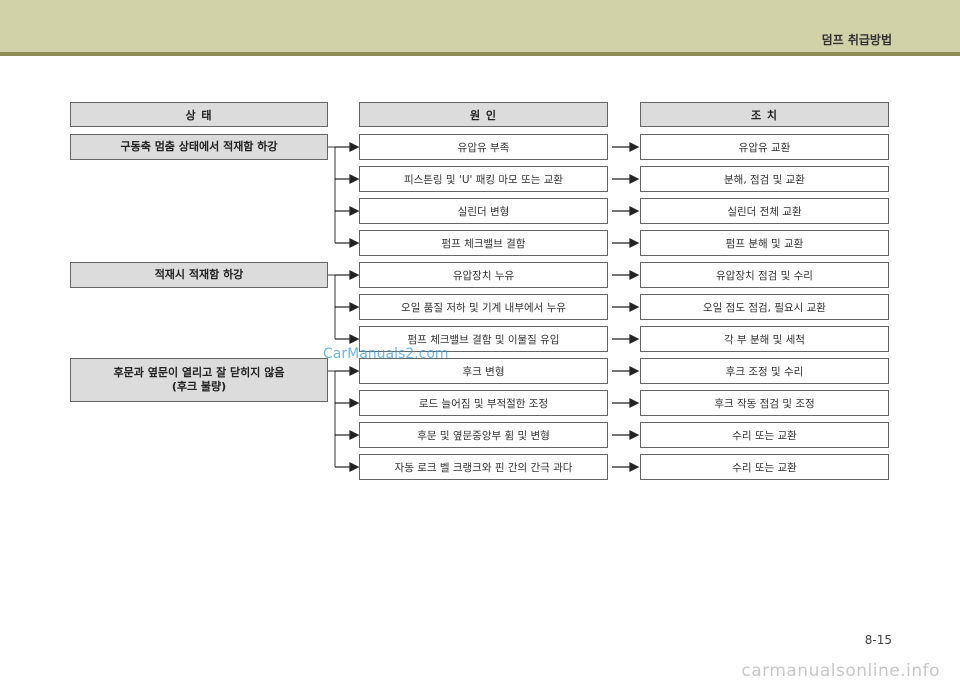 The width and height of the screenshot is (960, 685). What do you see at coordinates (386, 354) in the screenshot?
I see `watermark-text: CarManuals2.com` at bounding box center [386, 354].